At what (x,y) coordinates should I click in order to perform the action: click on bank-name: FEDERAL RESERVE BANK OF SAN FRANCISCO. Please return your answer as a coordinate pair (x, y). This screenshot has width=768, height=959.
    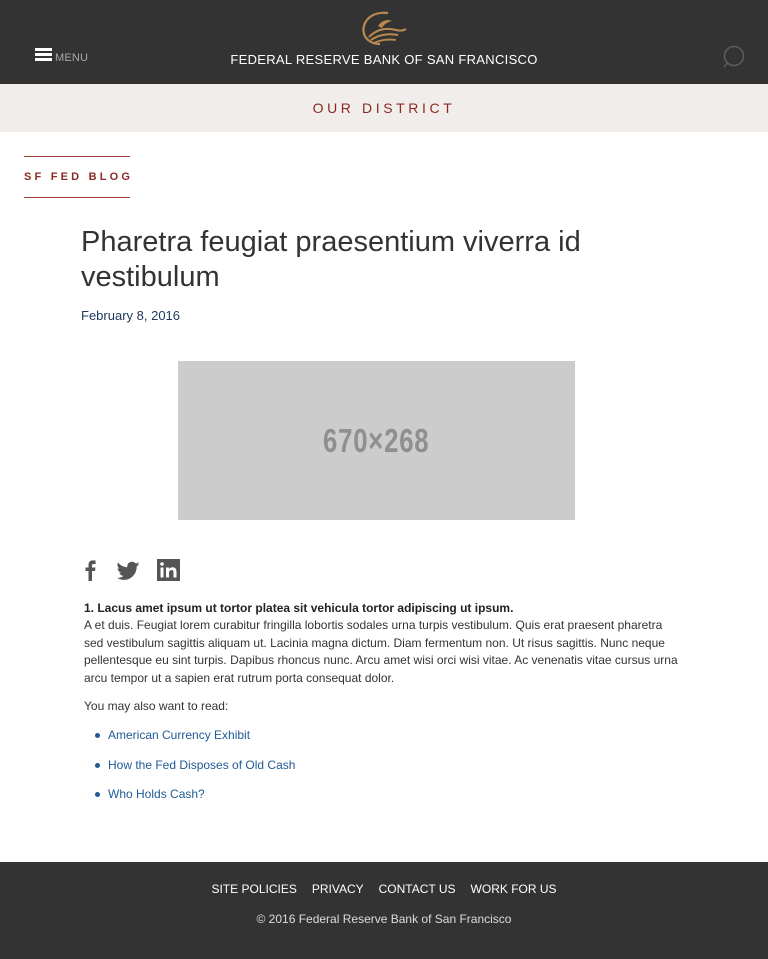
    Looking at the image, I should click on (384, 59).